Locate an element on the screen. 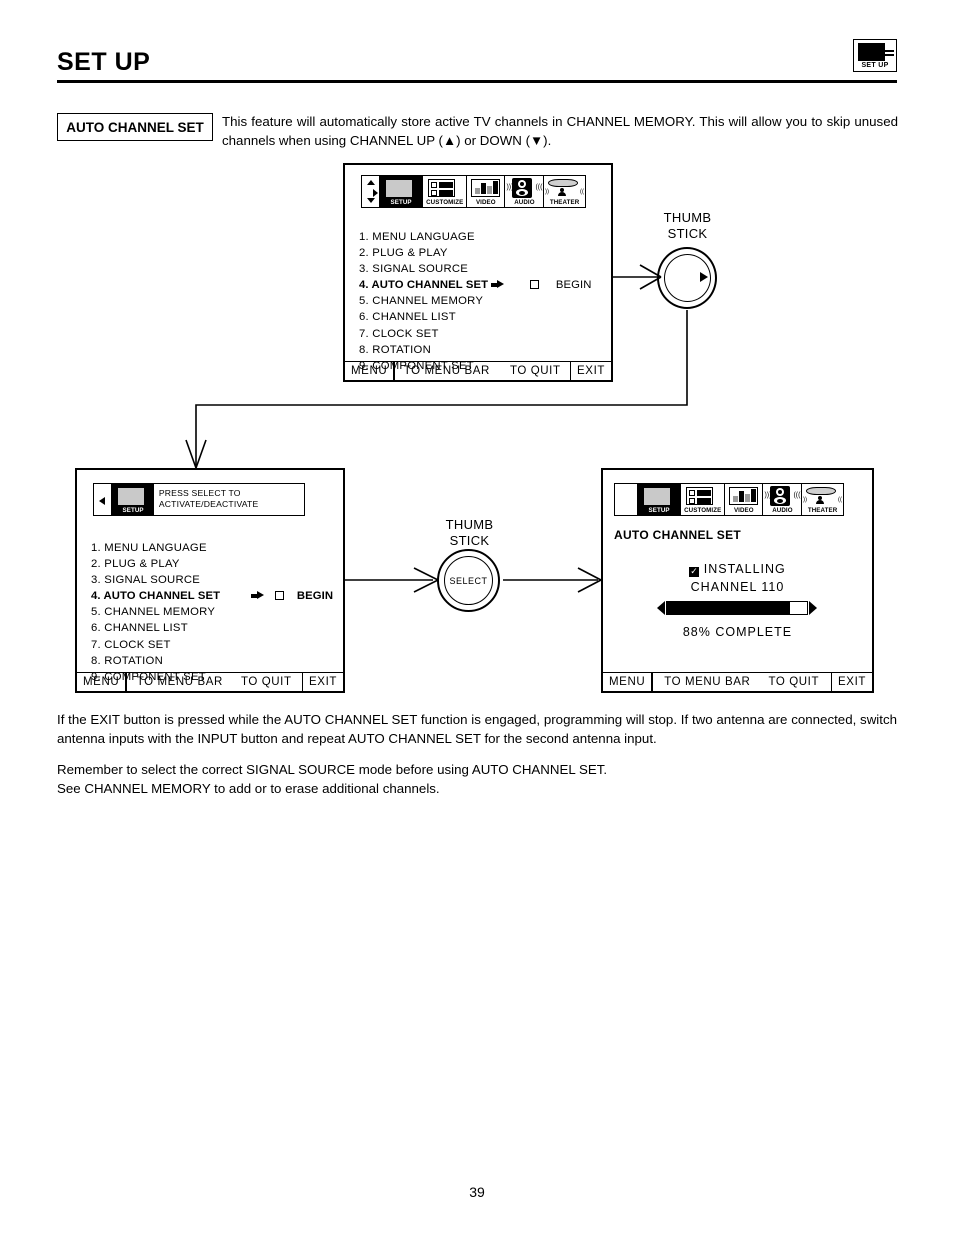 Image resolution: width=954 pixels, height=1235 pixels. icon-tab-video-pr-label: VIDEO is located at coordinates (743, 510).